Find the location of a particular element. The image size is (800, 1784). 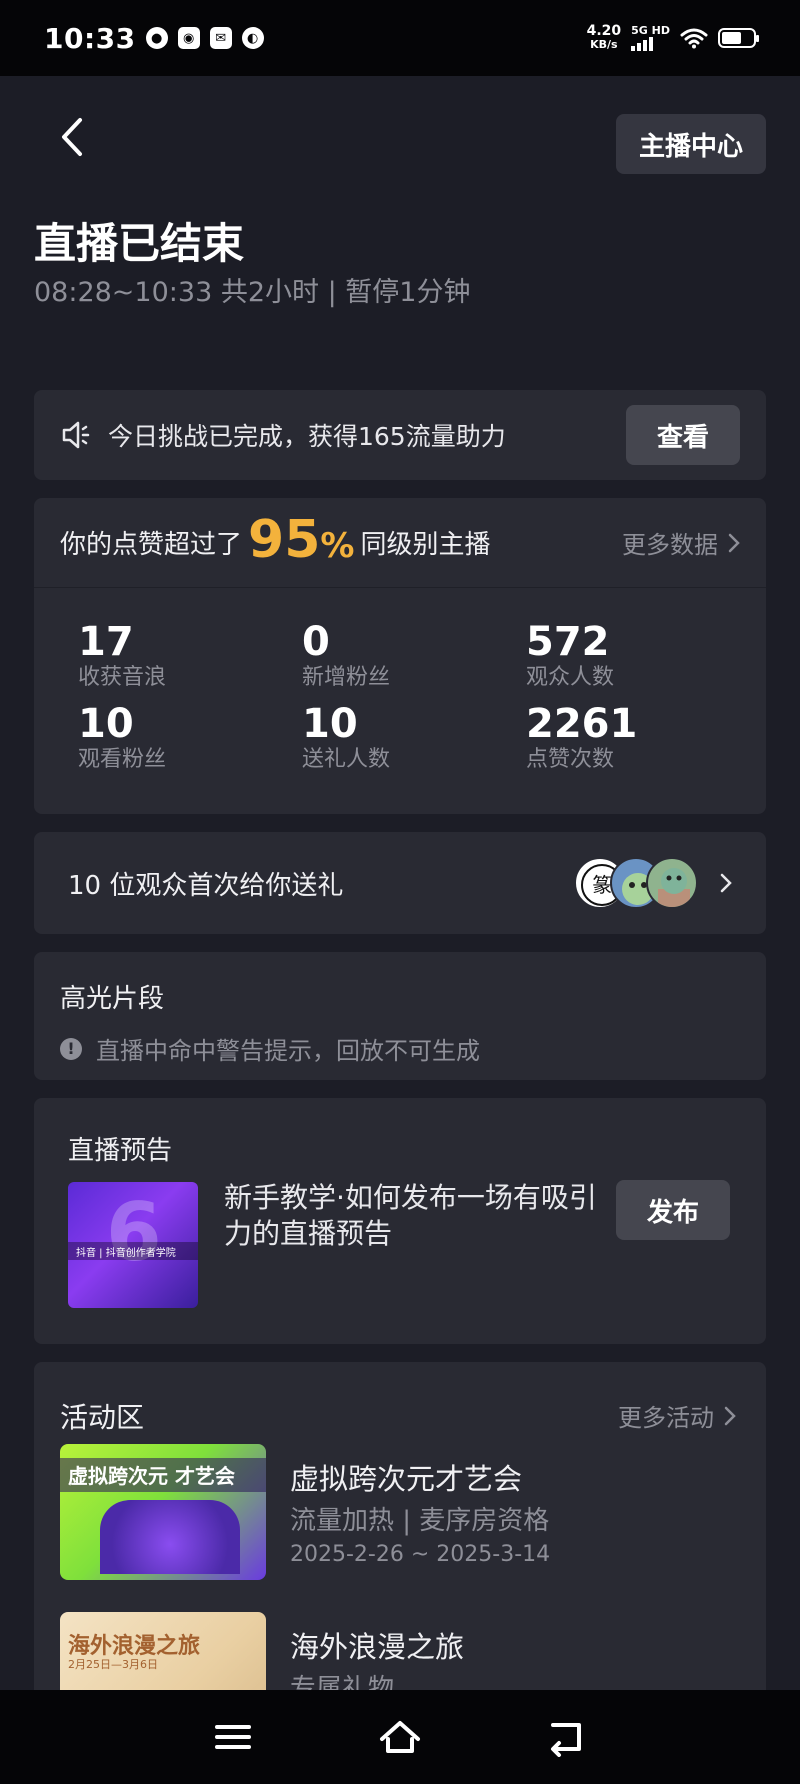

system-nav-bar is located at coordinates (400, 1737).